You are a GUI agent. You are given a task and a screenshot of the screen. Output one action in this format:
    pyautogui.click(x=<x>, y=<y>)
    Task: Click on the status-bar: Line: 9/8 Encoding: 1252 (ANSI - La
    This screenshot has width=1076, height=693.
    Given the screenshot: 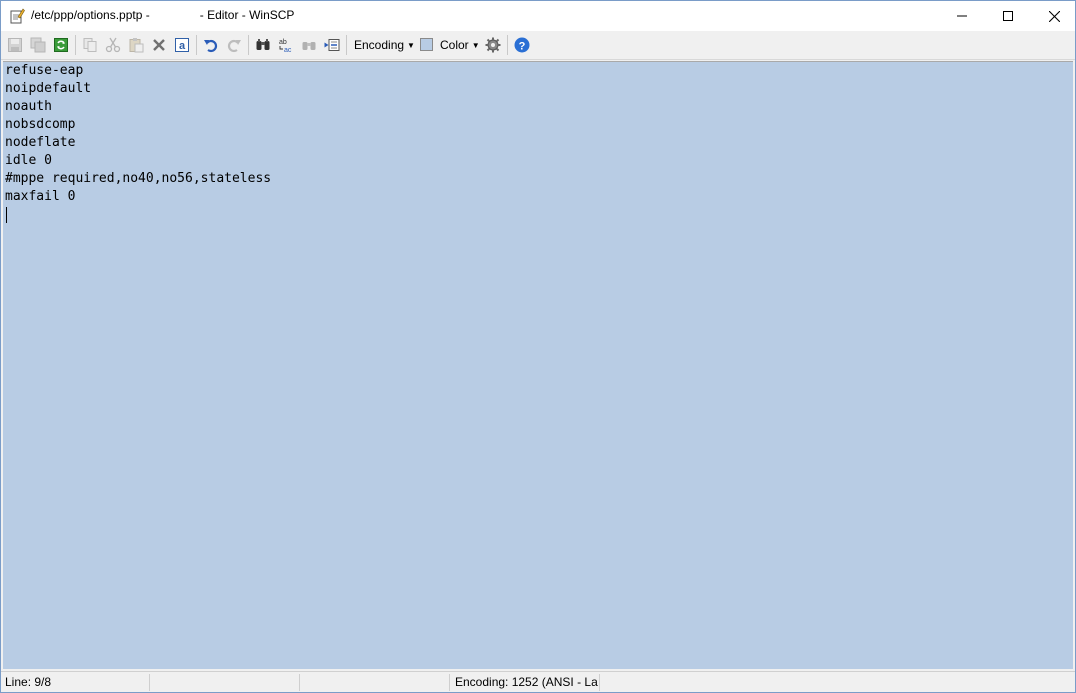 What is the action you would take?
    pyautogui.click(x=538, y=681)
    